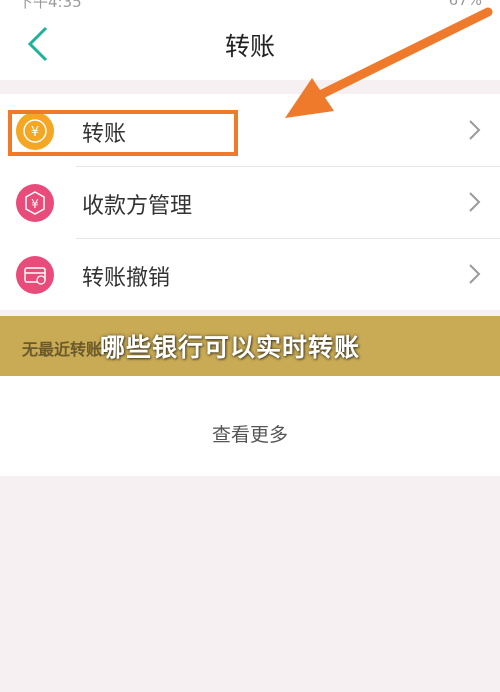 Image resolution: width=500 pixels, height=692 pixels. Describe the element at coordinates (104, 134) in the screenshot. I see `menu-label-transfer: 转账` at that location.